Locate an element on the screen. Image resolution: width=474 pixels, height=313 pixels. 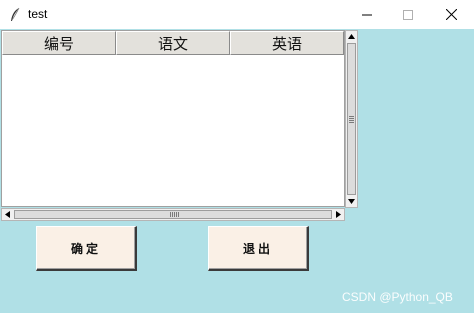
maximize-button is located at coordinates (408, 14).